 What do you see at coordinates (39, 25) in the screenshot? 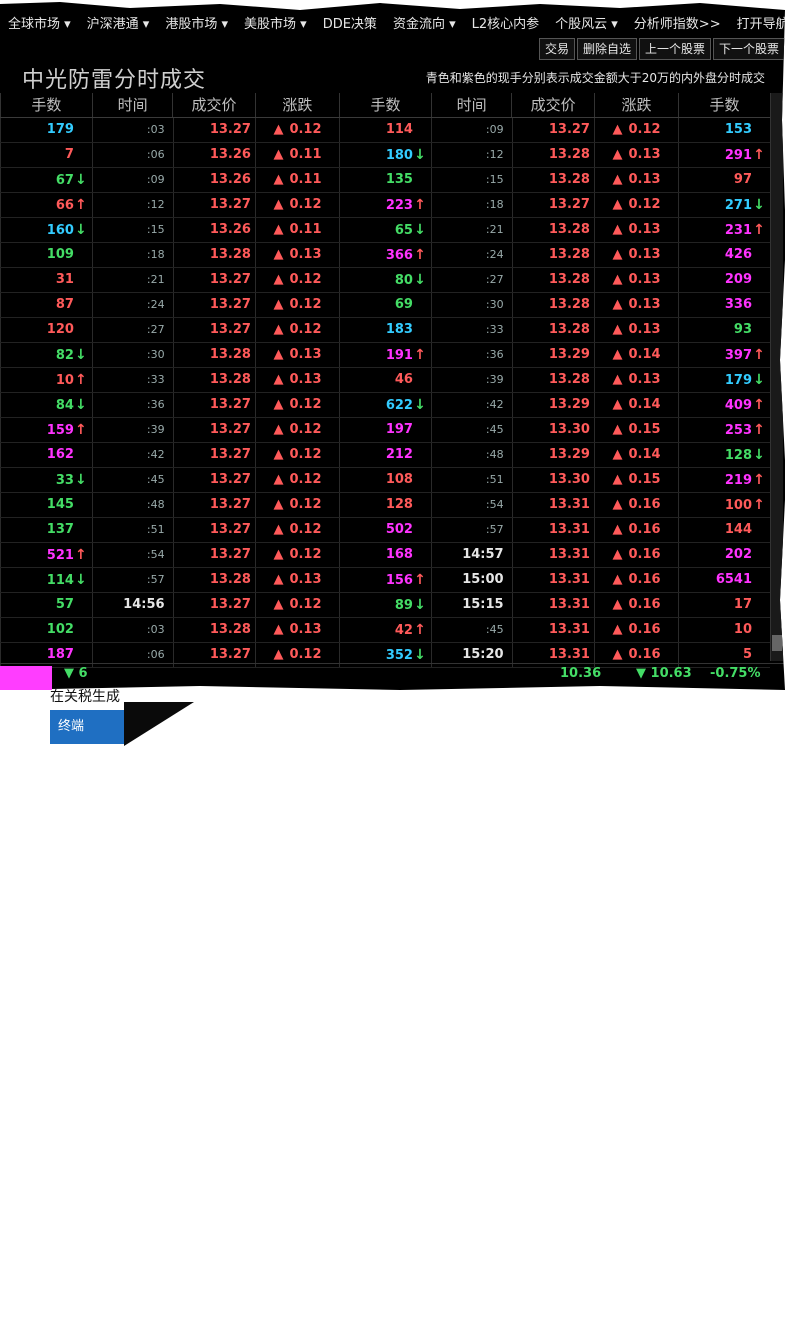
I see `menu-item: 全球市场 ▾` at bounding box center [39, 25].